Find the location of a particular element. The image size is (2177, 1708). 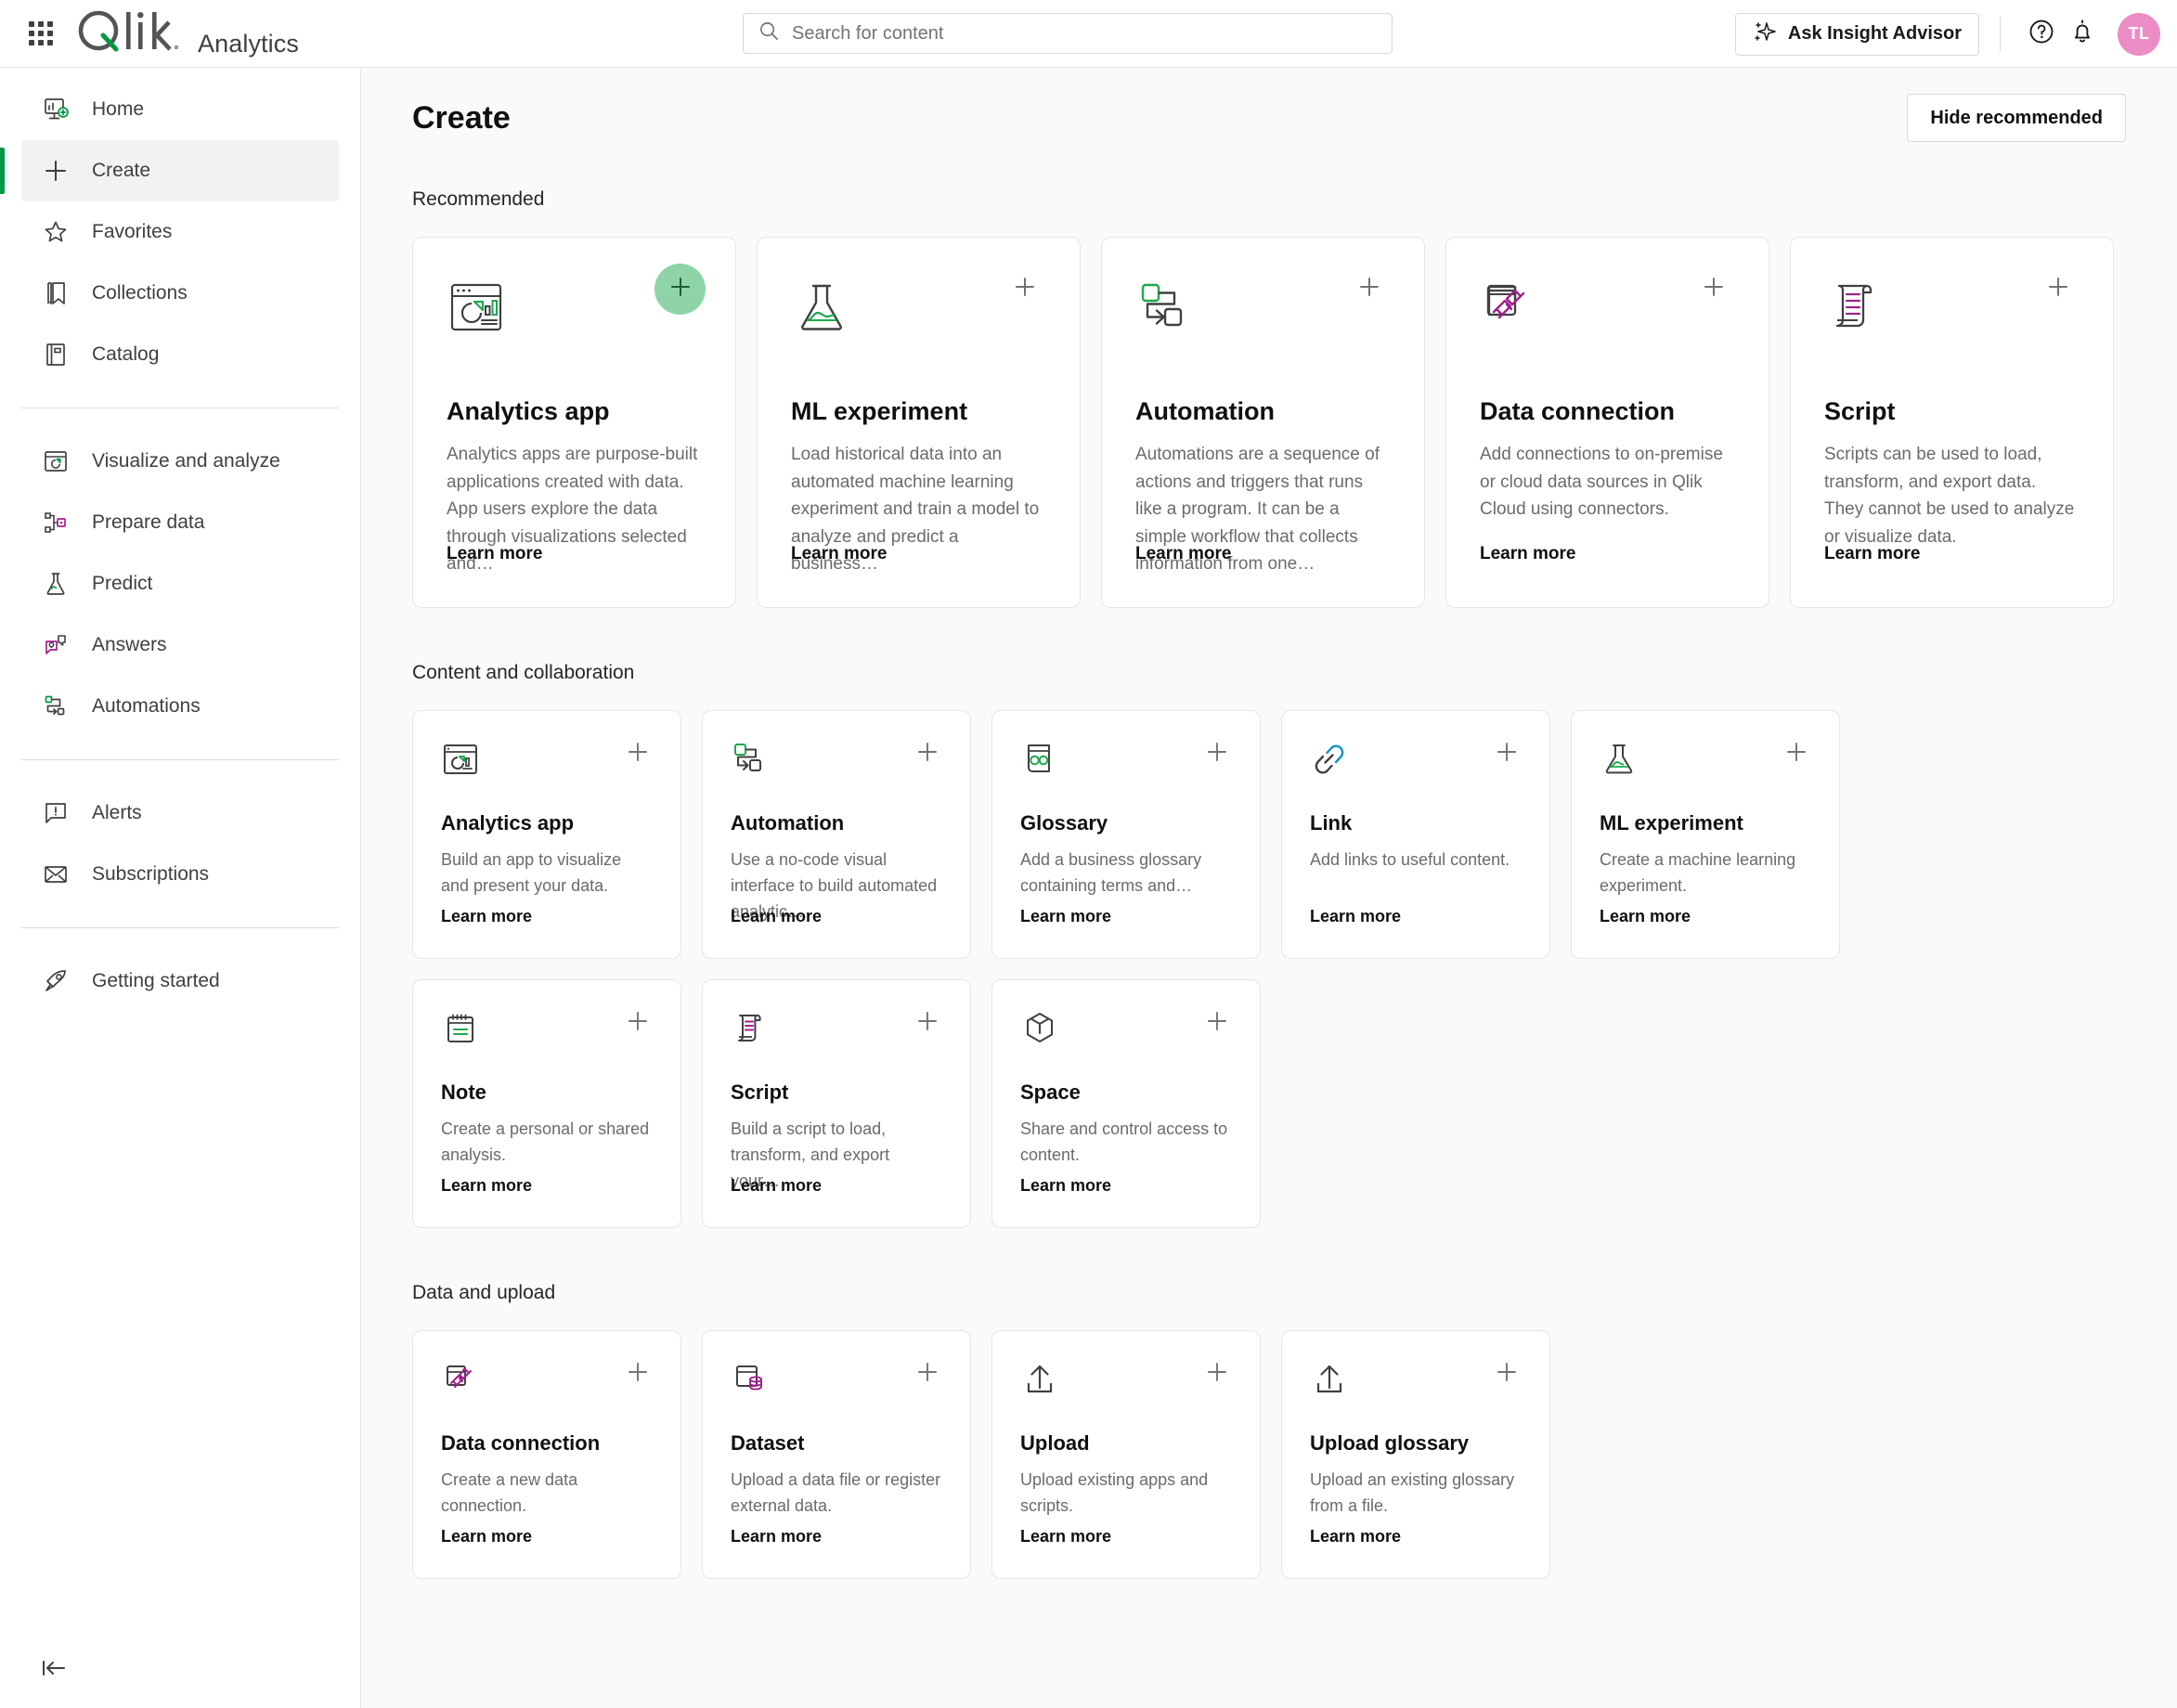

avatar-initials: TL is located at coordinates (2139, 33).